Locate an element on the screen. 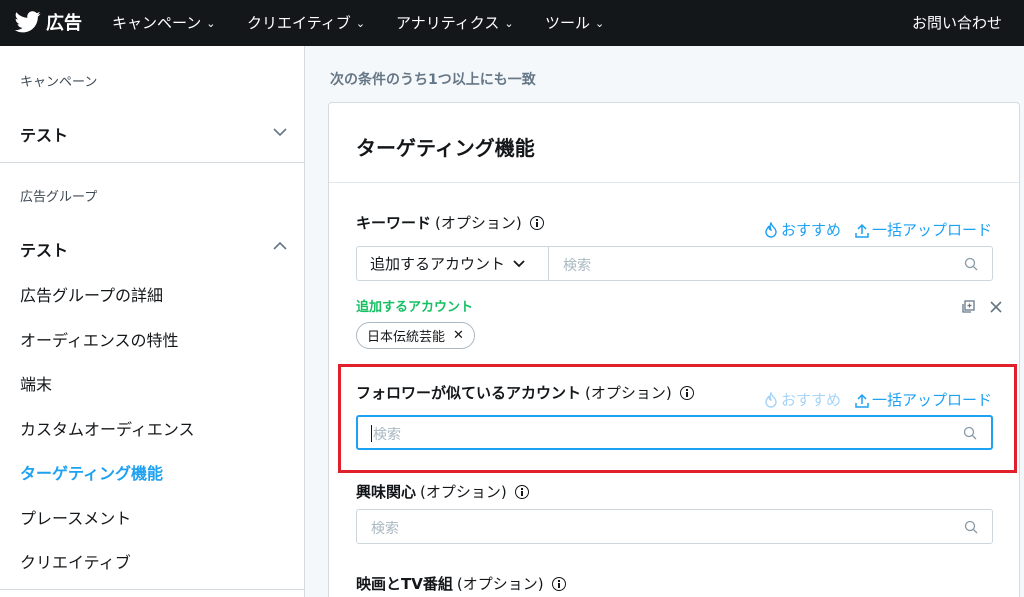 The height and width of the screenshot is (597, 1024). keyword-label-text: キーワード is located at coordinates (394, 223).